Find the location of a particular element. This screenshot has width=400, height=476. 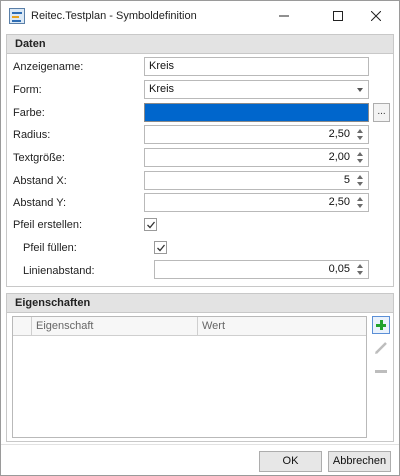

linienabstand-spinner: 0,05 is located at coordinates (261, 269).